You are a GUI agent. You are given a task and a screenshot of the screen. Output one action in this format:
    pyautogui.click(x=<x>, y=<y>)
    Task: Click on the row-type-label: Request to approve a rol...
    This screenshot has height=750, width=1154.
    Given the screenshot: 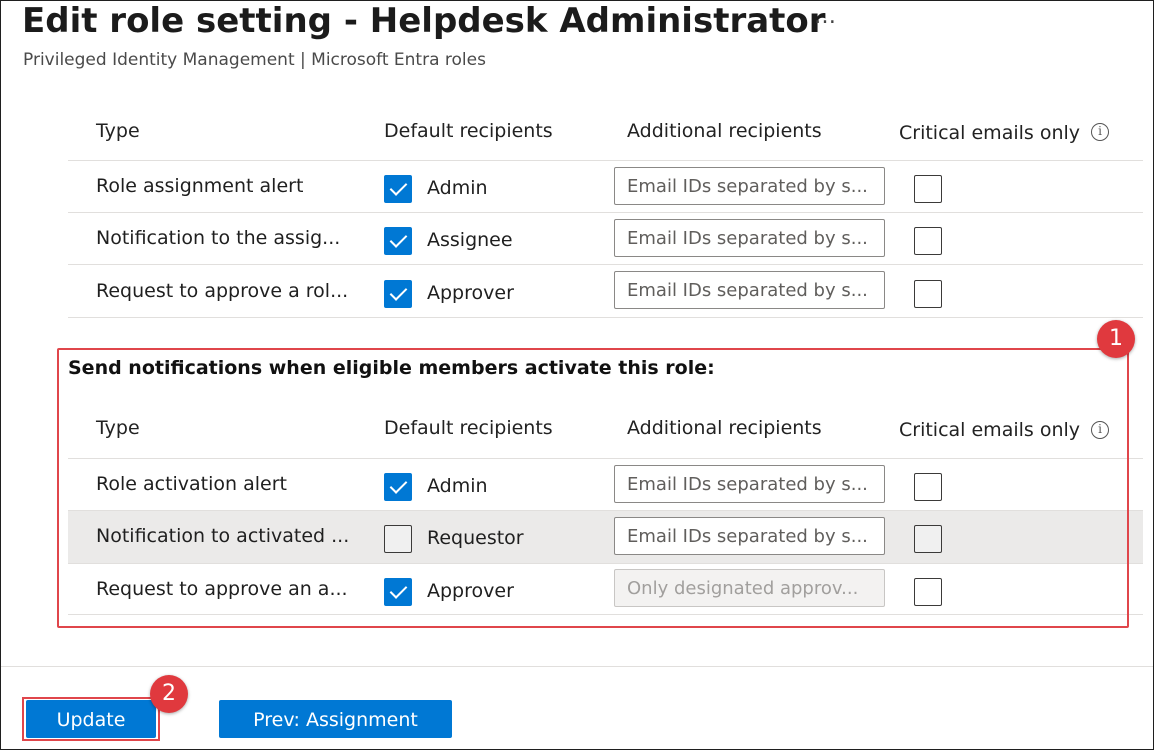 What is the action you would take?
    pyautogui.click(x=222, y=291)
    